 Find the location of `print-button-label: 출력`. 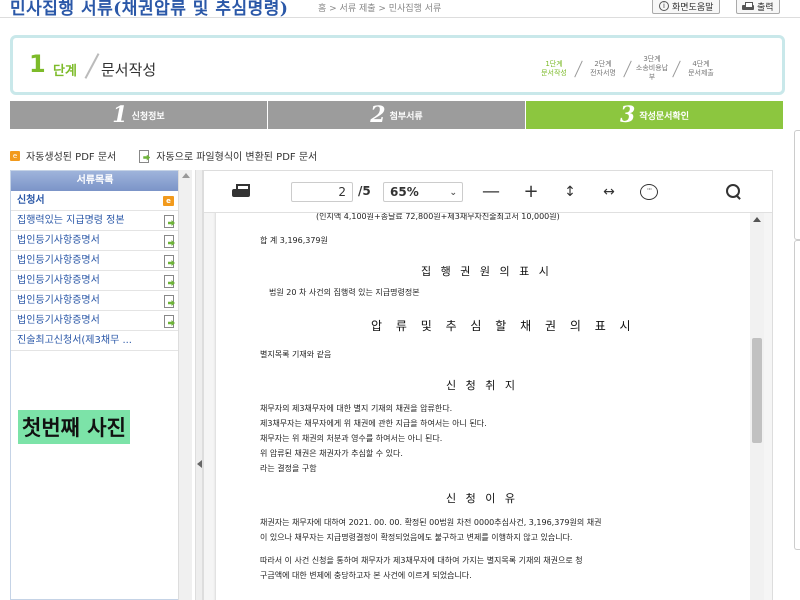

print-button-label: 출력 is located at coordinates (765, 7).